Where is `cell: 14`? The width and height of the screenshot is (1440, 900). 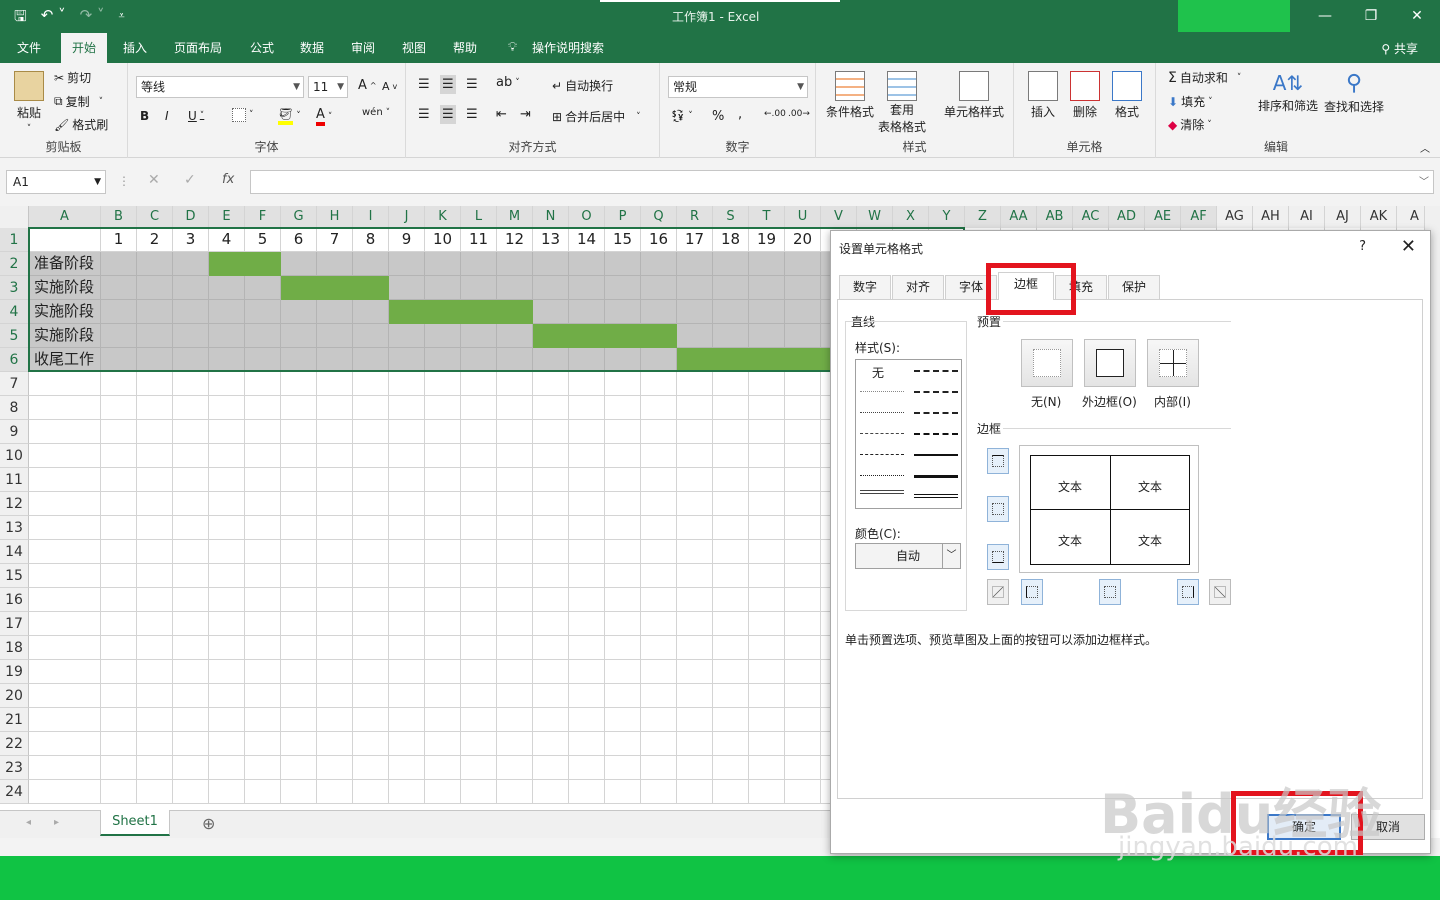 cell: 14 is located at coordinates (587, 240).